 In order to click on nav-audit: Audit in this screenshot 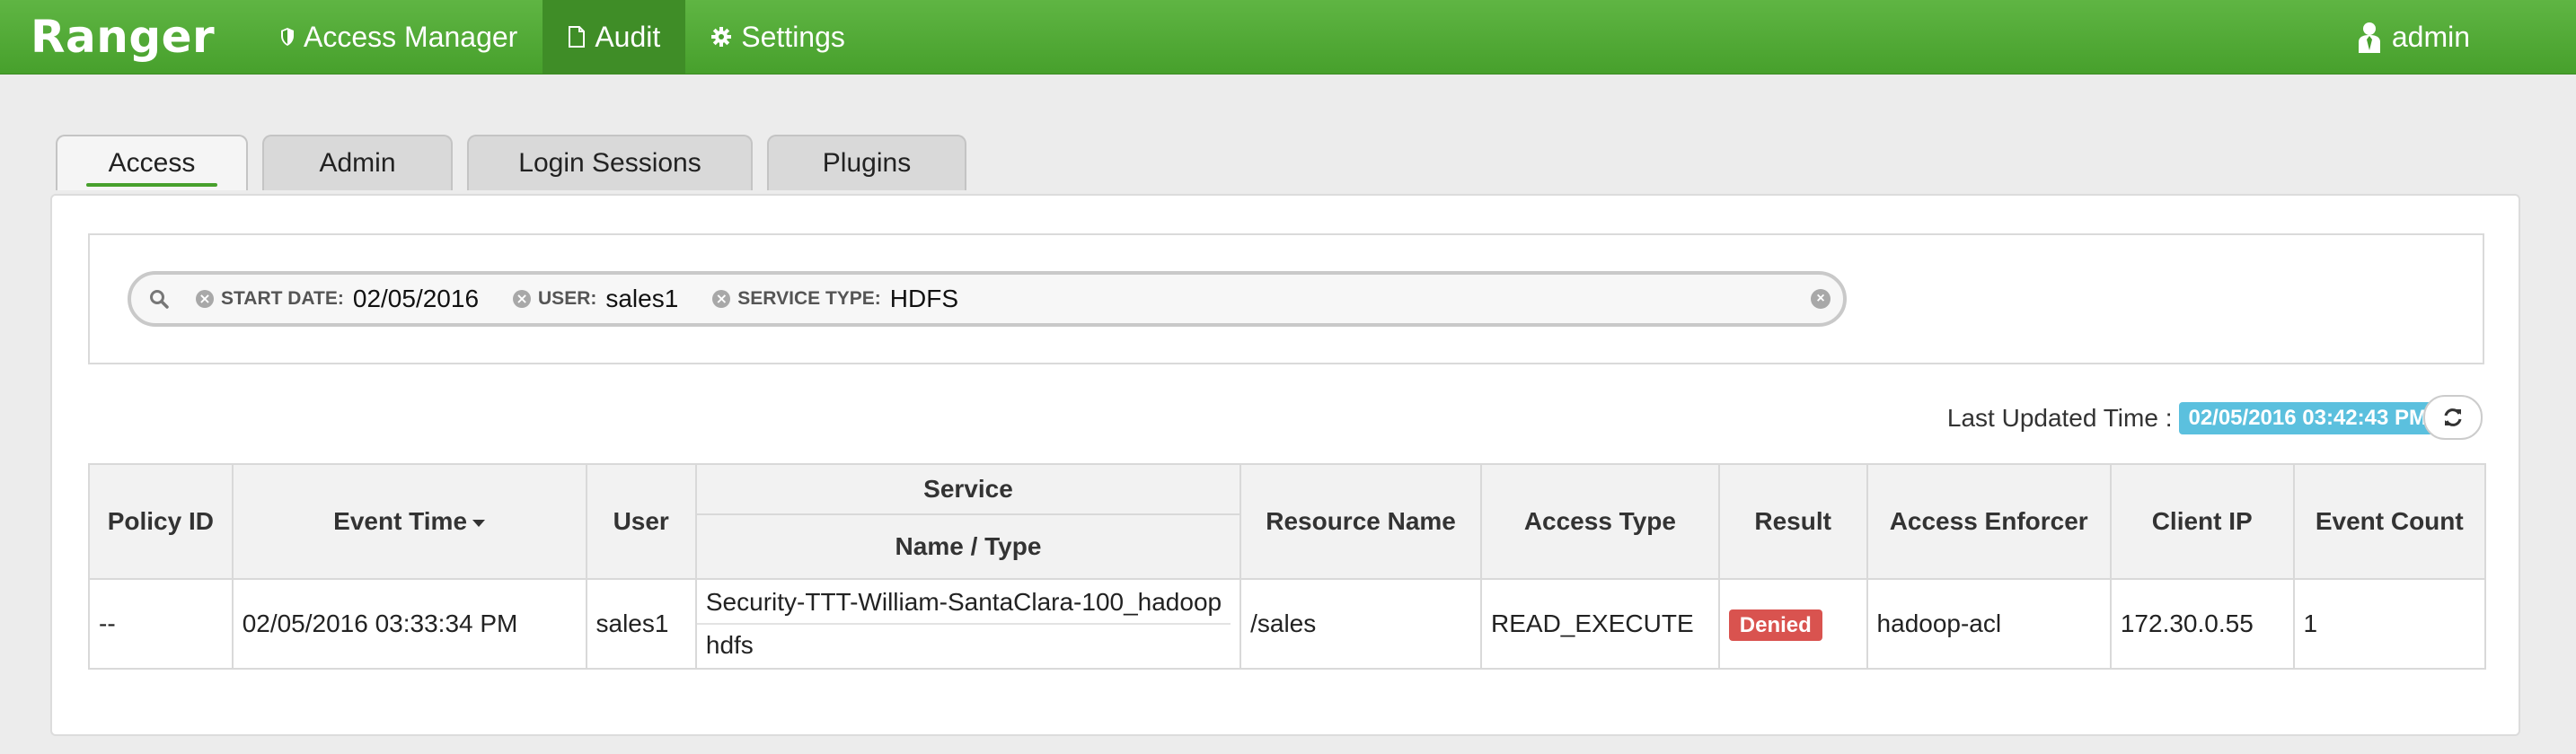, I will do `click(614, 37)`.